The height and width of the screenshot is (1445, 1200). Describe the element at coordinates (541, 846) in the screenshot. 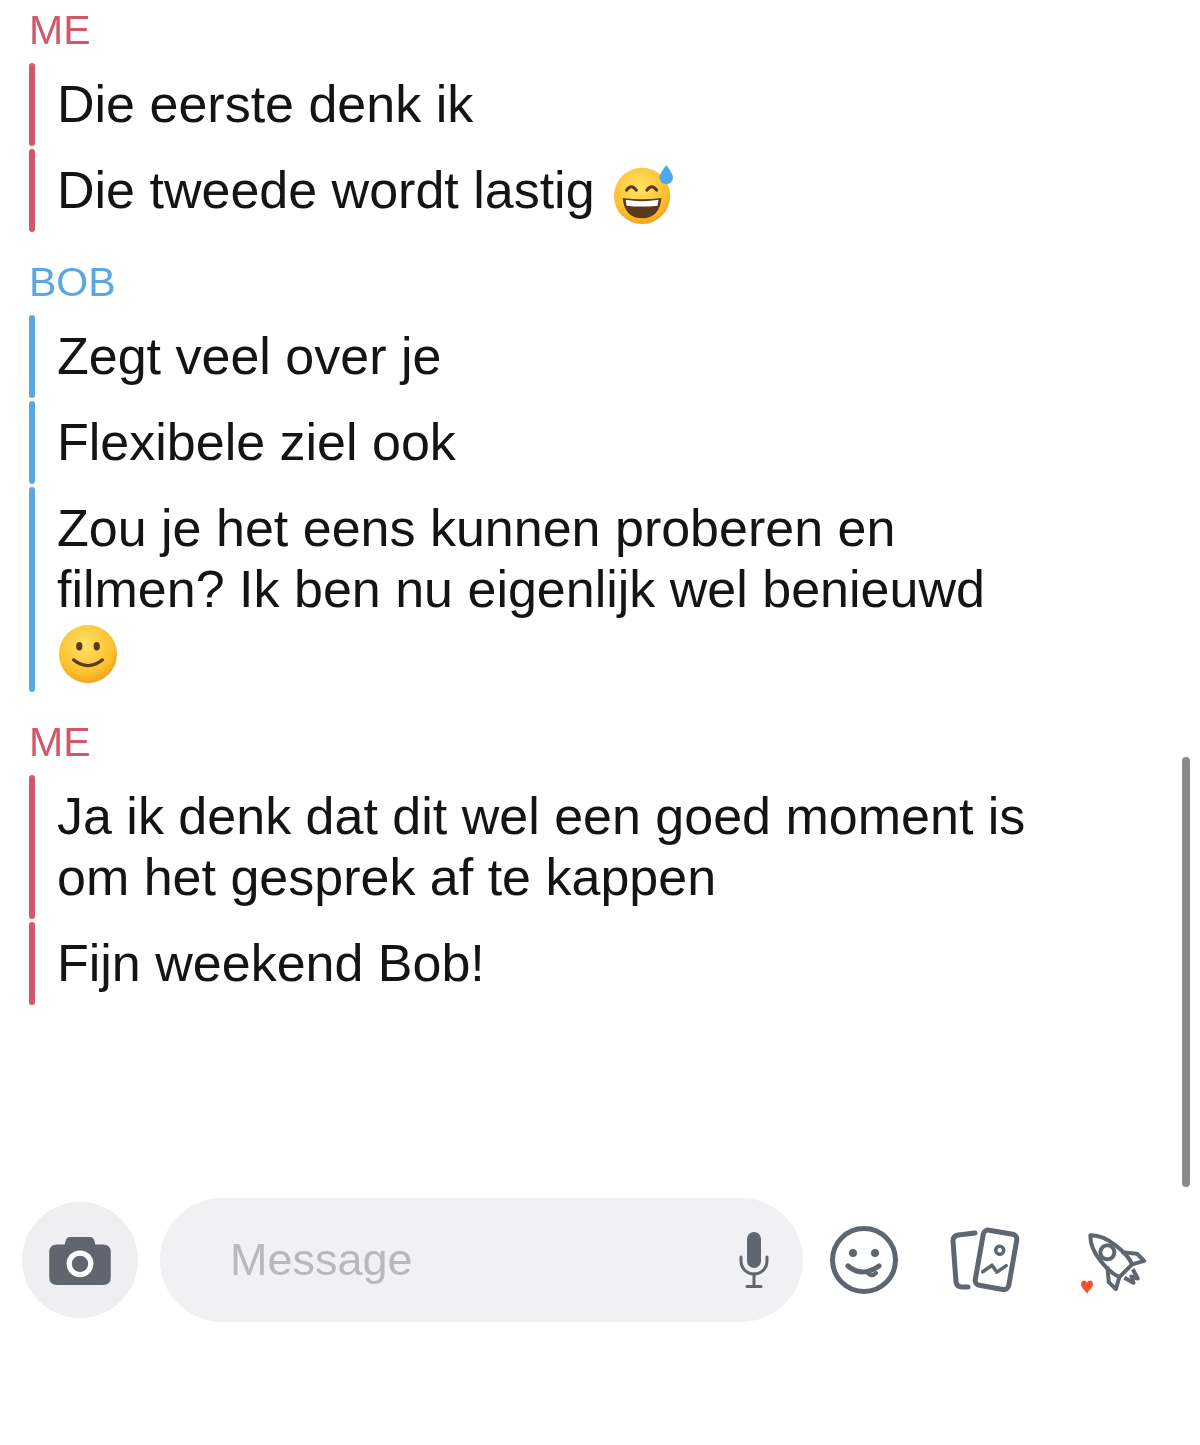

I see `message-text: Ja ik denk dat dit wel een goed moment is om het gesprek af te kappen` at that location.